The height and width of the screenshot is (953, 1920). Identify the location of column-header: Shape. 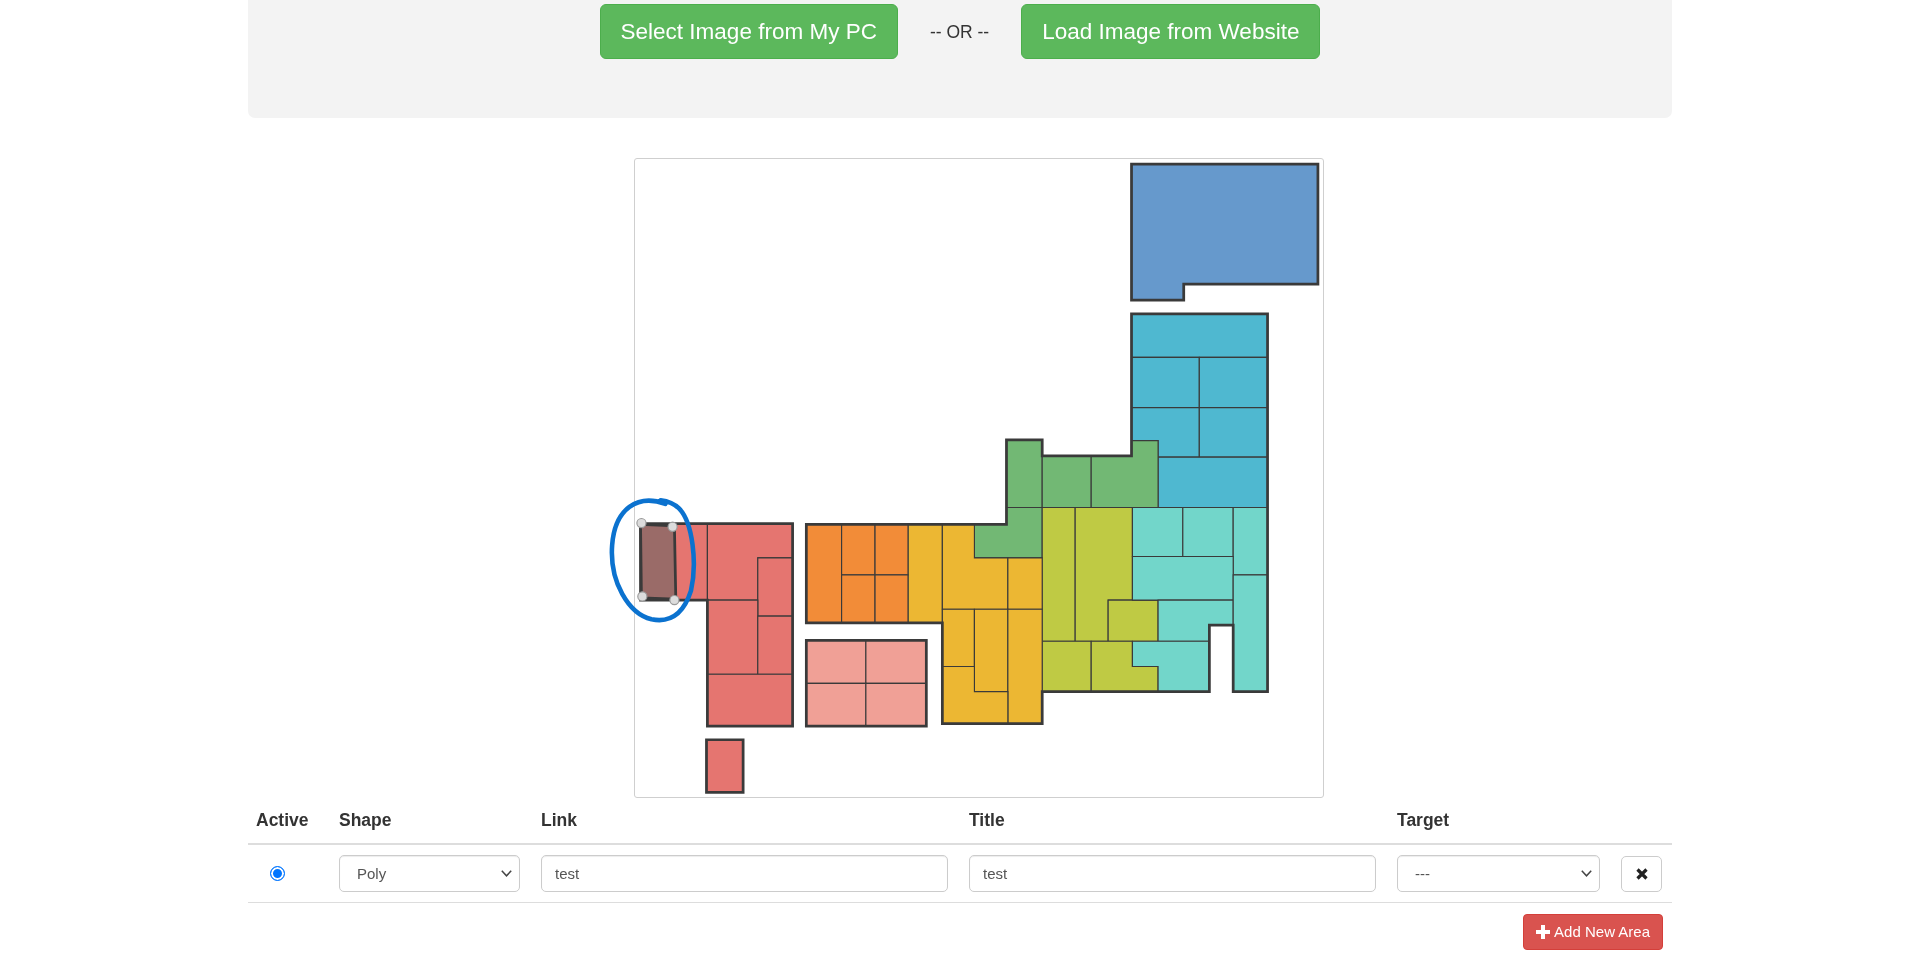
(365, 820).